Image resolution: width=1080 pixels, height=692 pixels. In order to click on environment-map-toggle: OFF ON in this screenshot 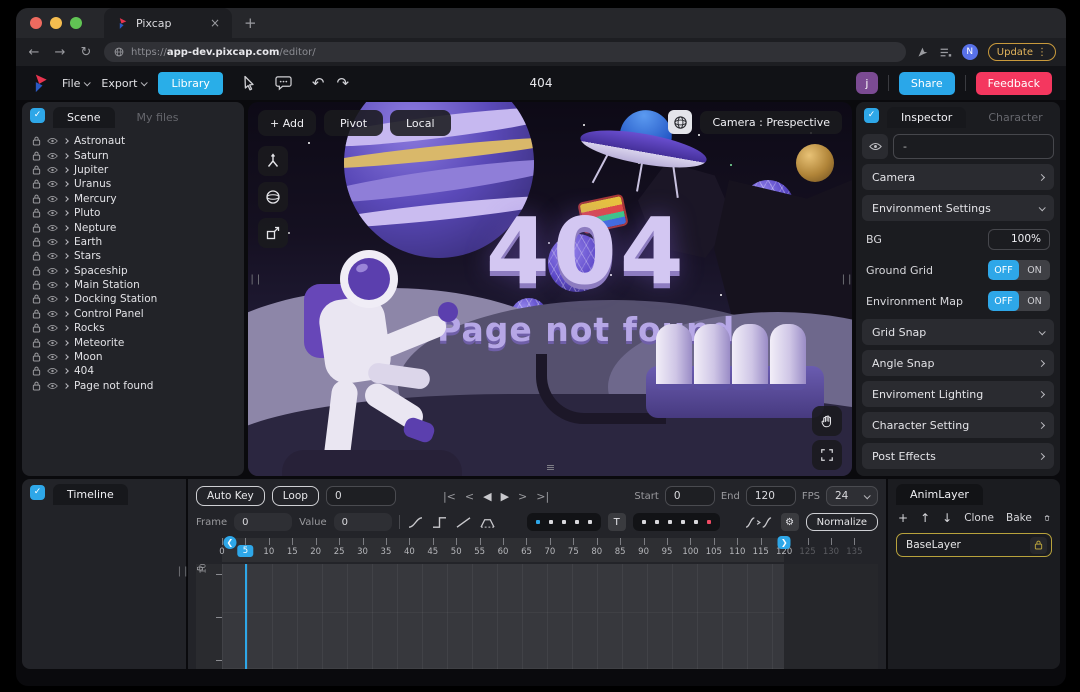, I will do `click(1019, 301)`.